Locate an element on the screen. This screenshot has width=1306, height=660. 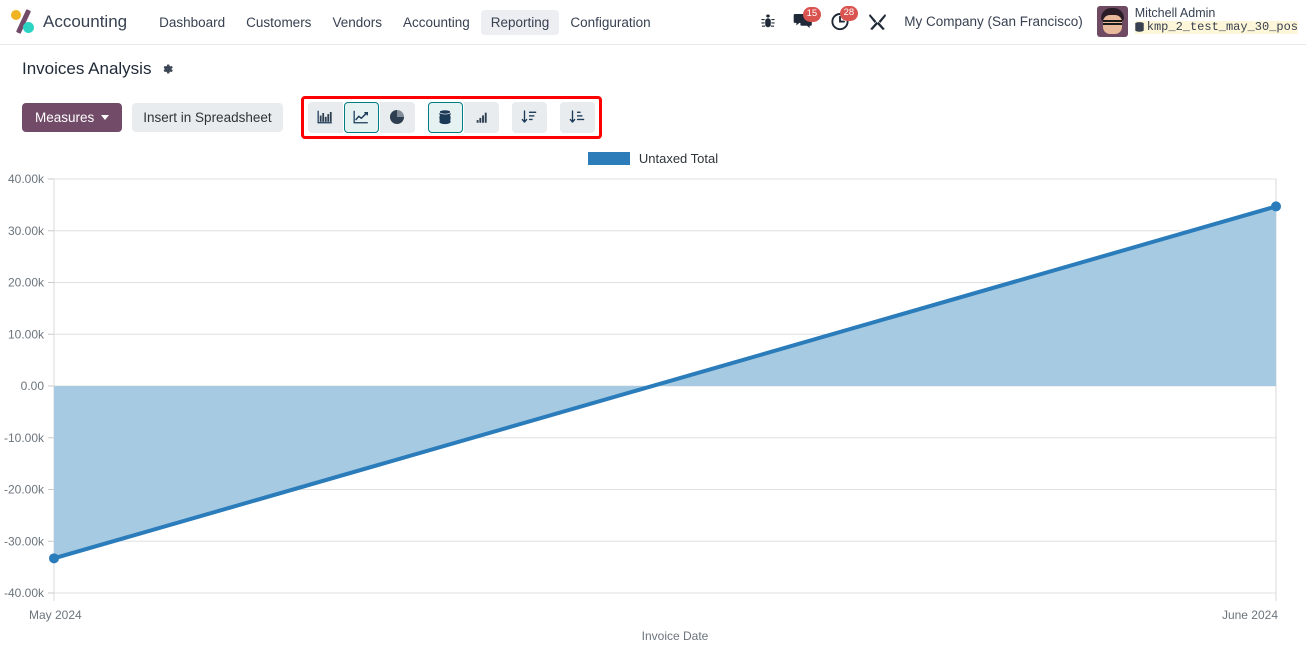
insert-in-spreadsheet-button: Insert in Spreadsheet is located at coordinates (207, 117).